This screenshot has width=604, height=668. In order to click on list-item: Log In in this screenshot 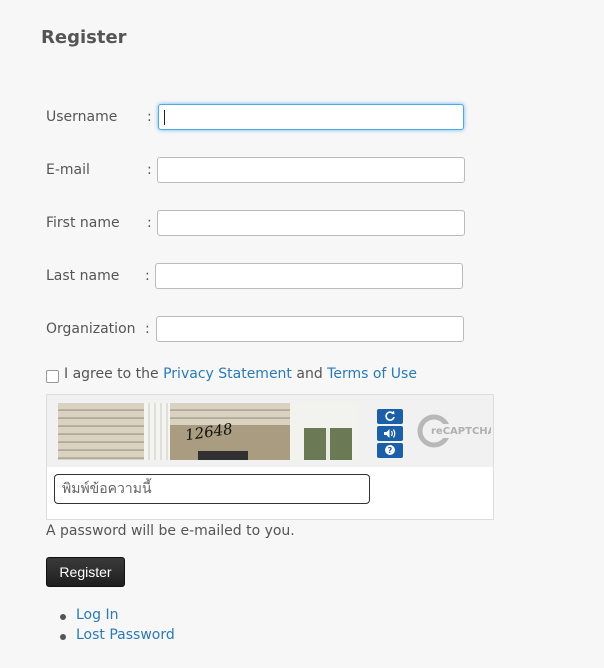, I will do `click(117, 617)`.